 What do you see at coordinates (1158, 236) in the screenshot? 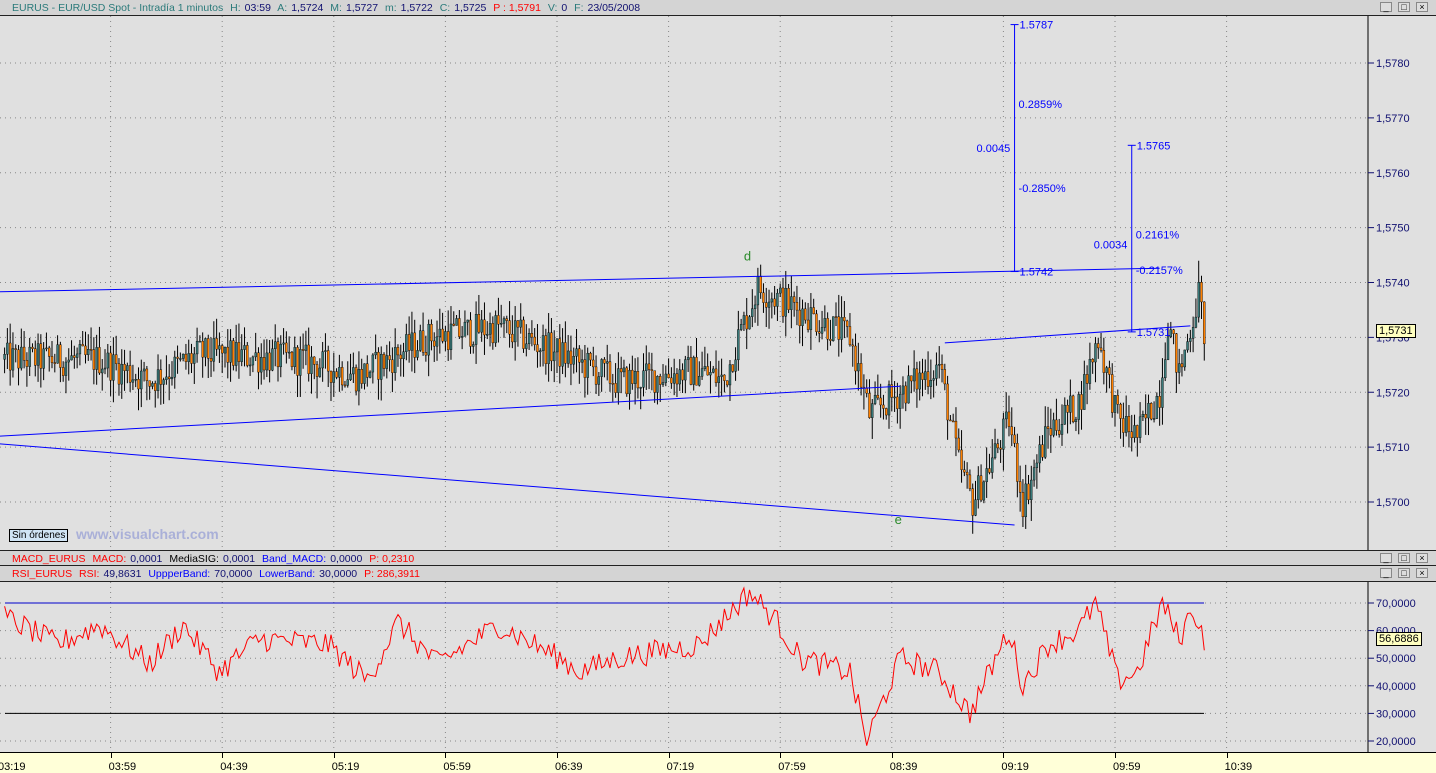
I see `measure-up-pct: 0.2161%` at bounding box center [1158, 236].